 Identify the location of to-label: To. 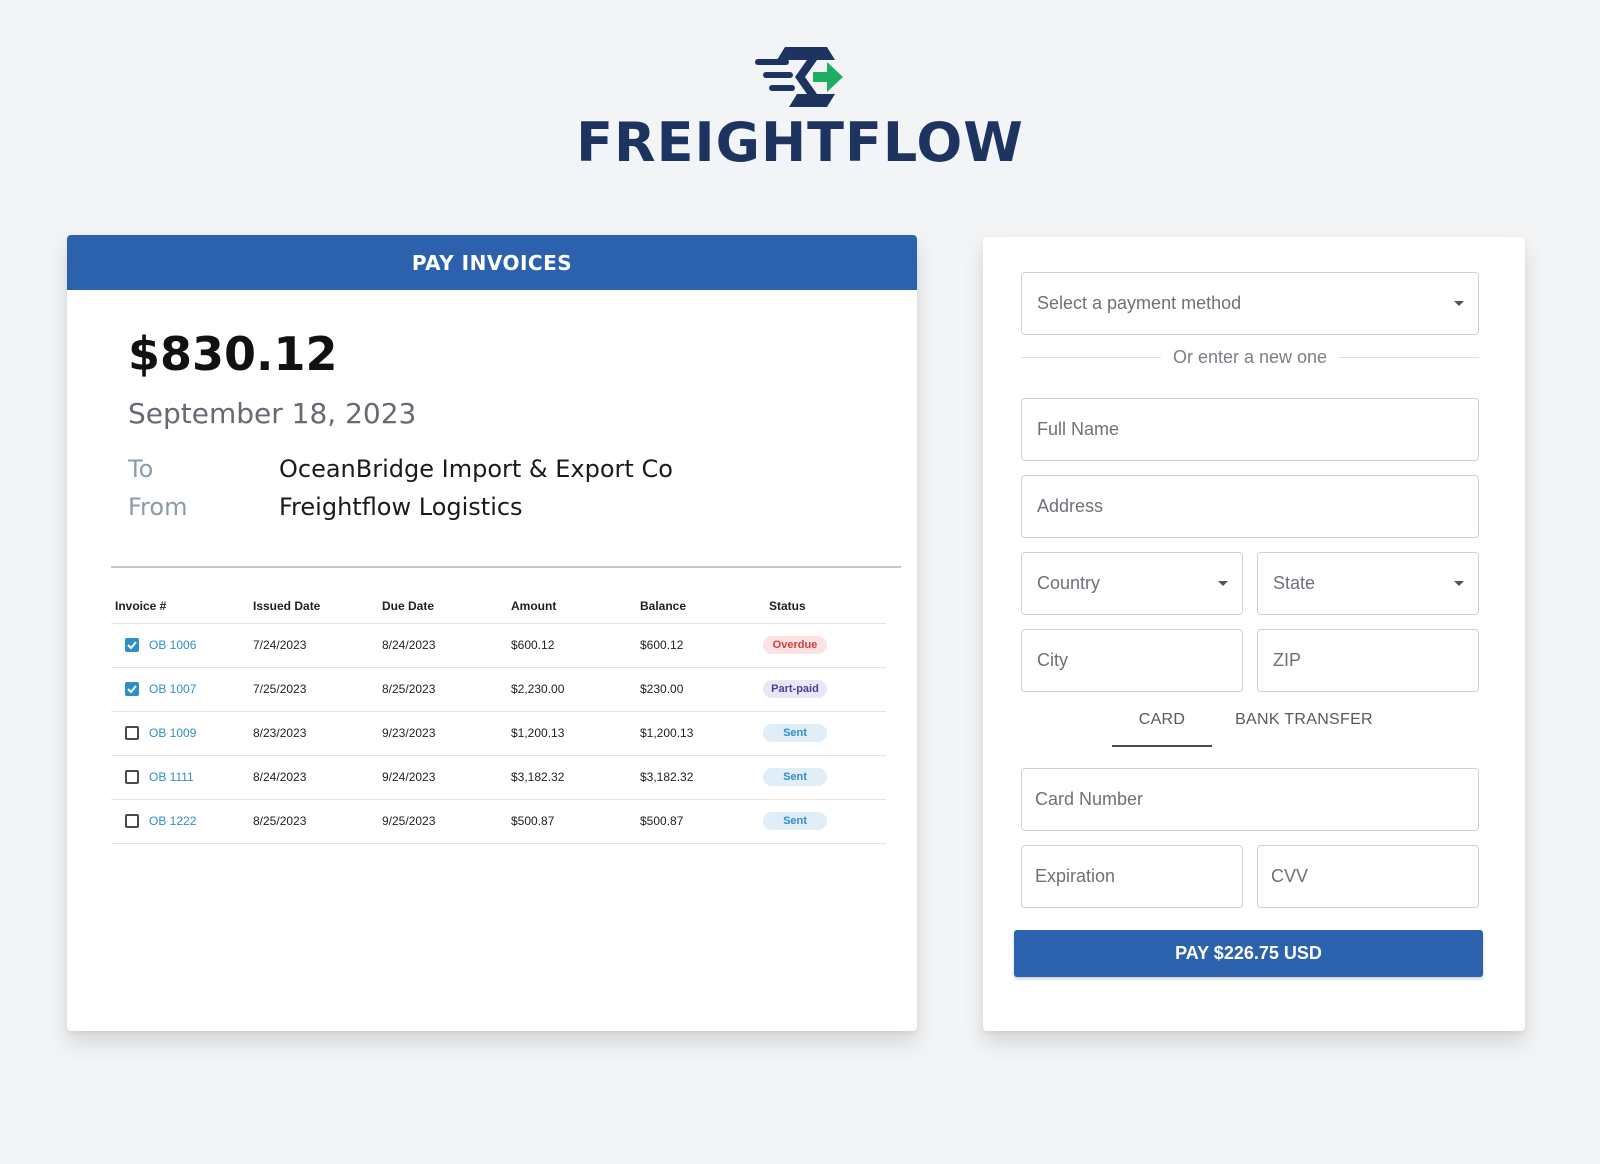
(141, 469).